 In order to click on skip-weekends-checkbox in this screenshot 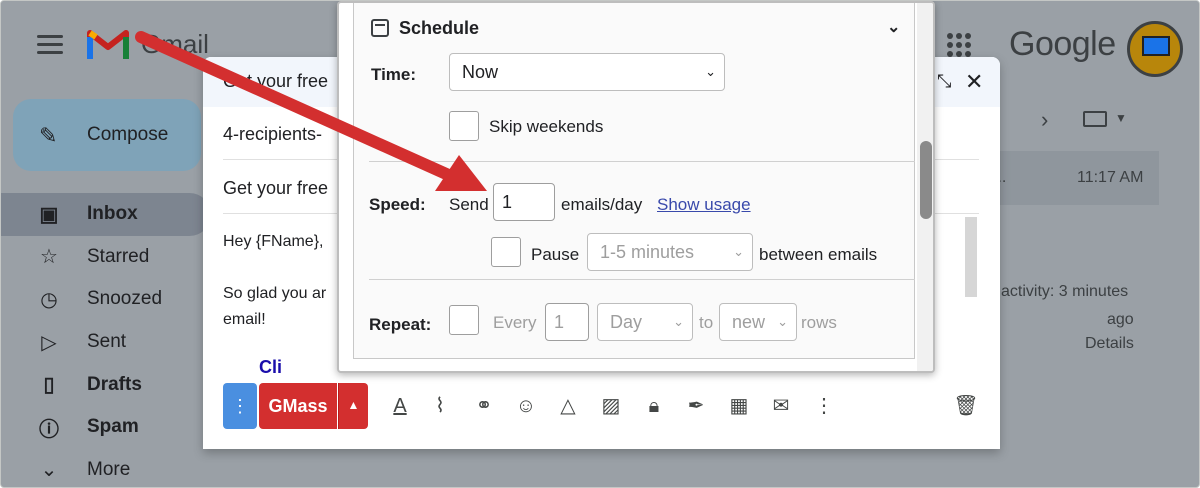, I will do `click(464, 126)`.